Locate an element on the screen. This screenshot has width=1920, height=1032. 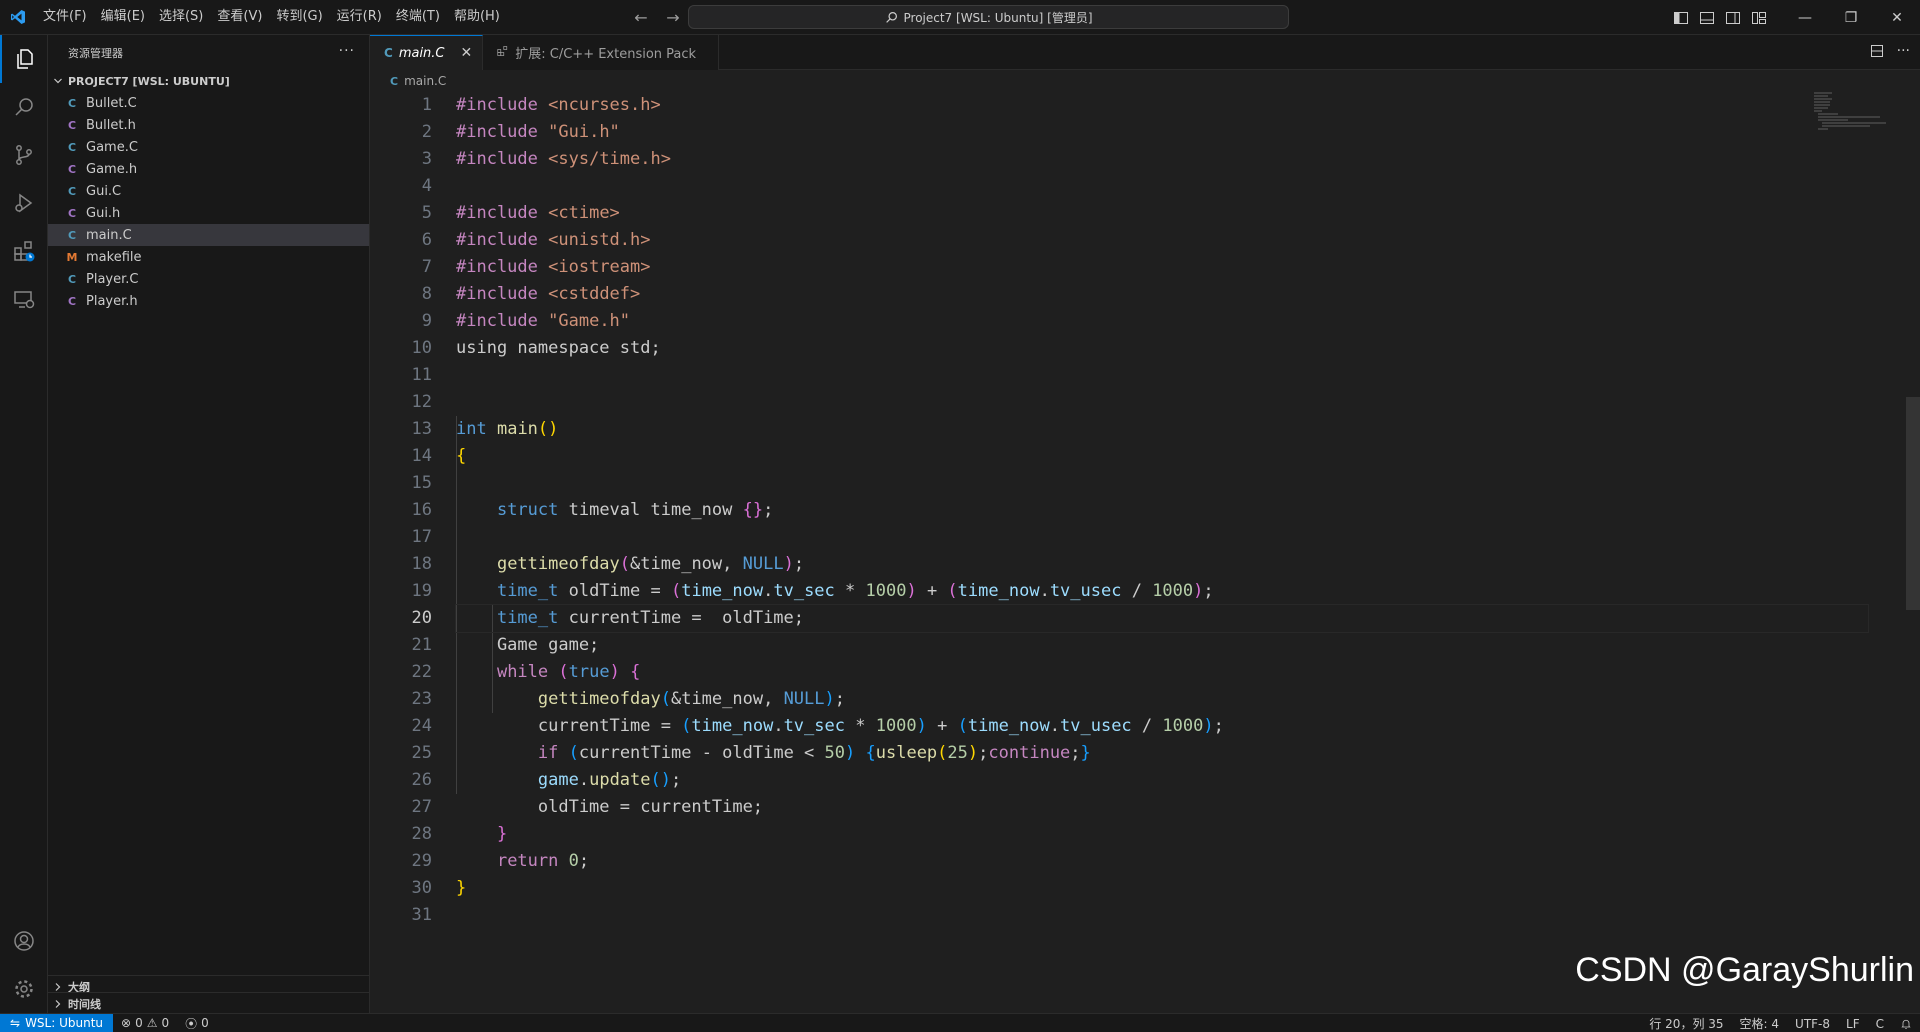
error-icon: ⊗ is located at coordinates (126, 1023).